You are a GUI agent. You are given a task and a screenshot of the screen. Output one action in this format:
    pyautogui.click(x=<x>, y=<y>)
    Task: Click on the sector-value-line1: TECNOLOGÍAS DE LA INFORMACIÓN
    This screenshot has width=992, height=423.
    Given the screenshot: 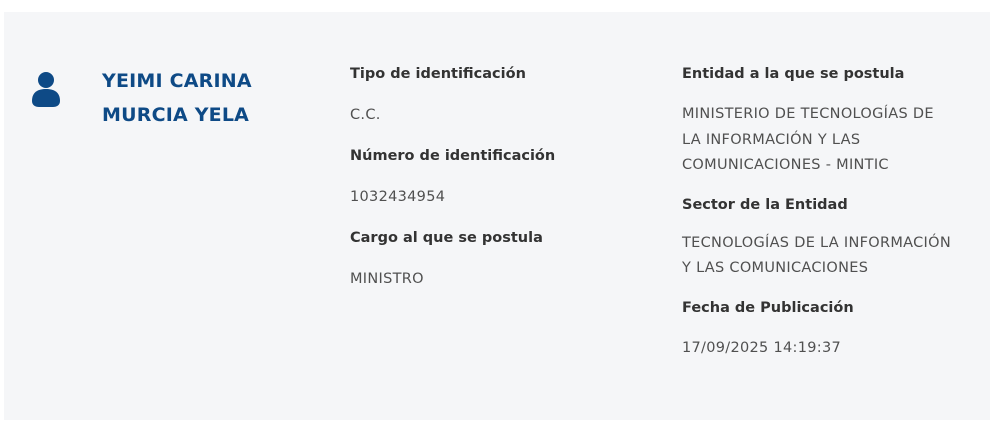 What is the action you would take?
    pyautogui.click(x=816, y=242)
    